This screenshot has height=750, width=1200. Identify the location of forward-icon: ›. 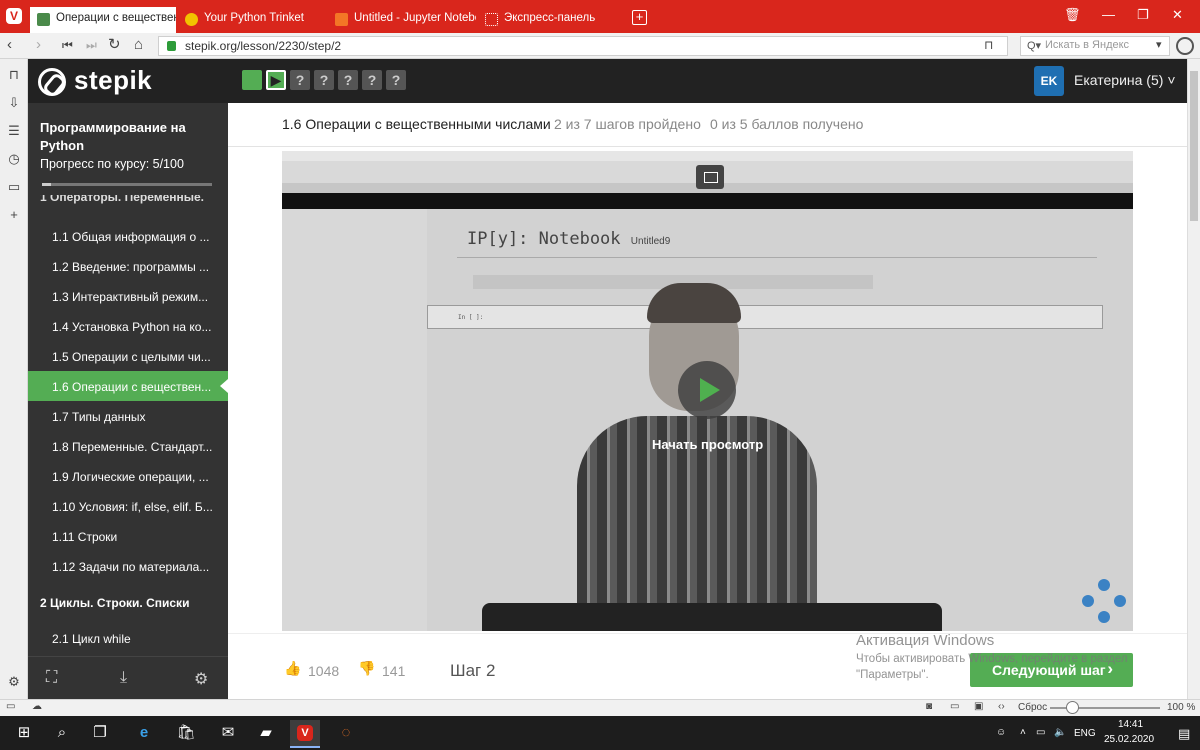
(38, 45).